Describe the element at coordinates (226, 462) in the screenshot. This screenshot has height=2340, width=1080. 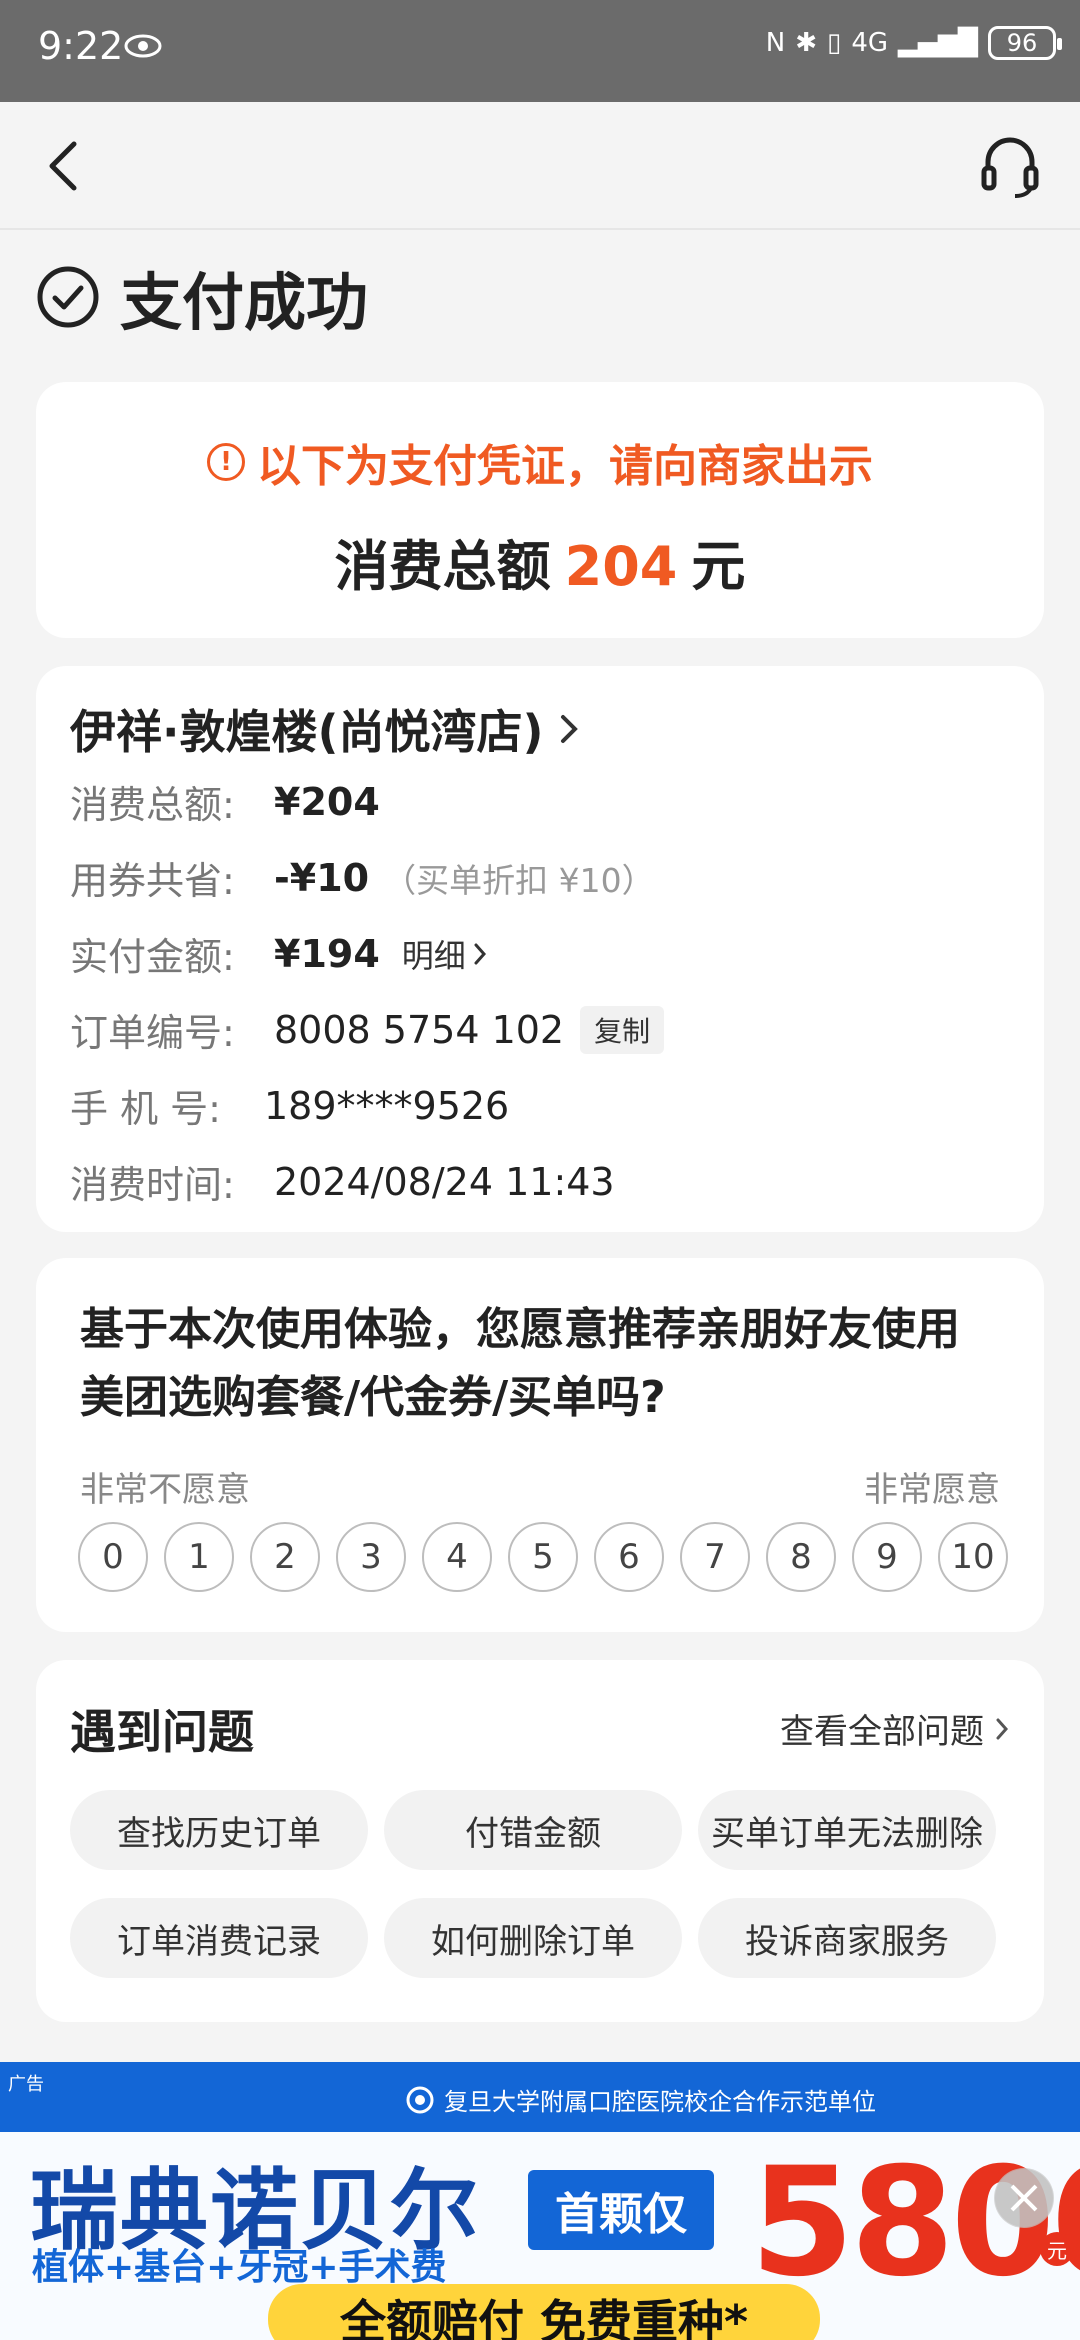
I see `warning-icon: !` at that location.